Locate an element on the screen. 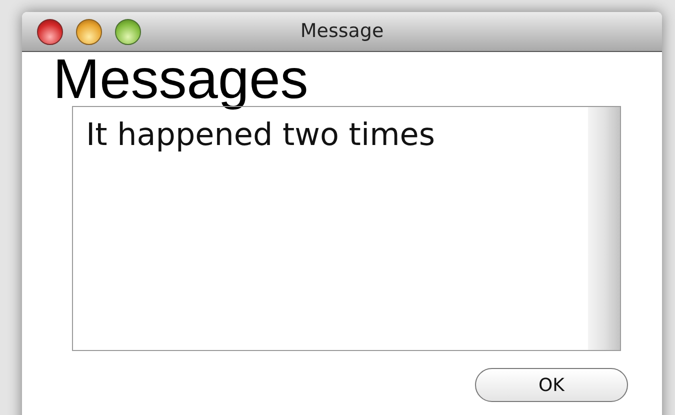 Image resolution: width=675 pixels, height=415 pixels. ok-button: OK is located at coordinates (551, 385).